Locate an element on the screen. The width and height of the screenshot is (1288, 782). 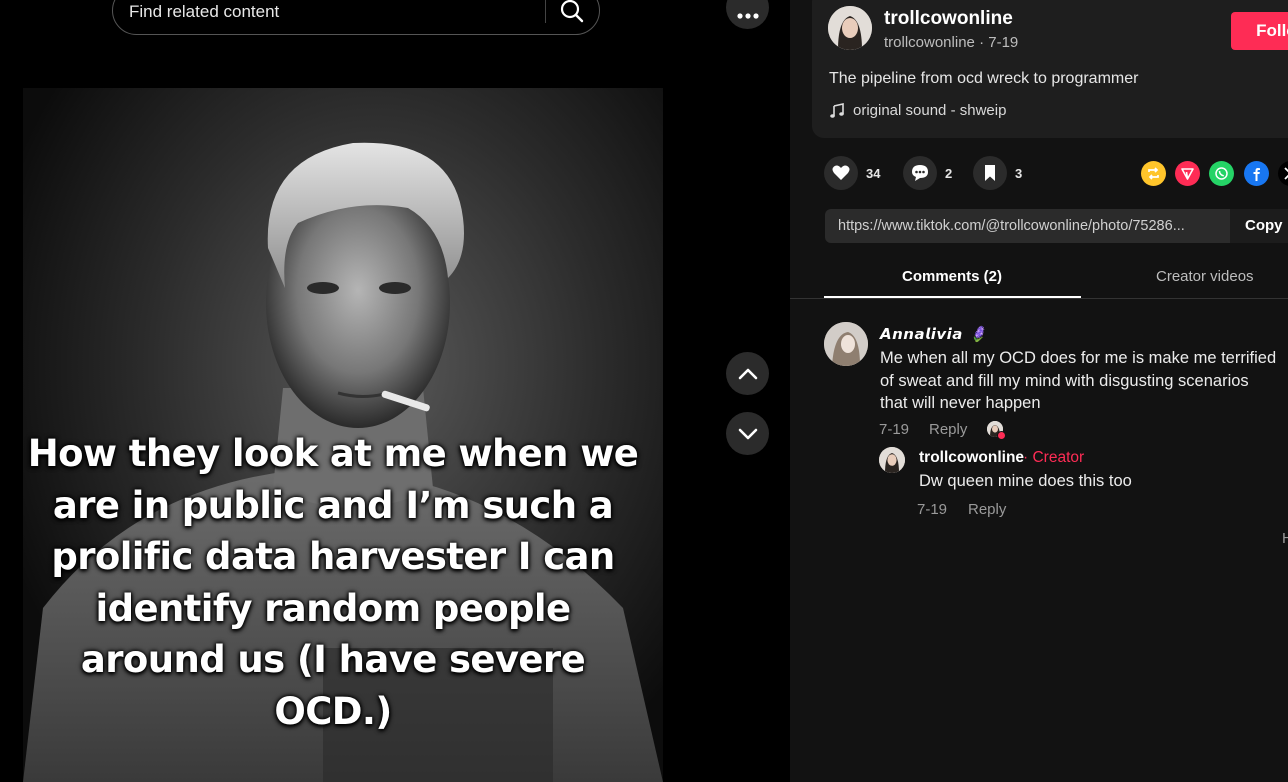
comment-action: 2 is located at coordinates (927, 173).